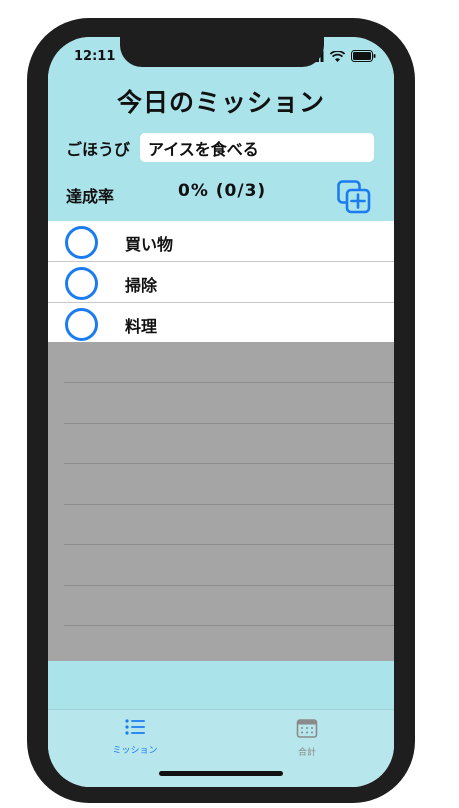  What do you see at coordinates (221, 241) in the screenshot?
I see `mission-row: 買い物` at bounding box center [221, 241].